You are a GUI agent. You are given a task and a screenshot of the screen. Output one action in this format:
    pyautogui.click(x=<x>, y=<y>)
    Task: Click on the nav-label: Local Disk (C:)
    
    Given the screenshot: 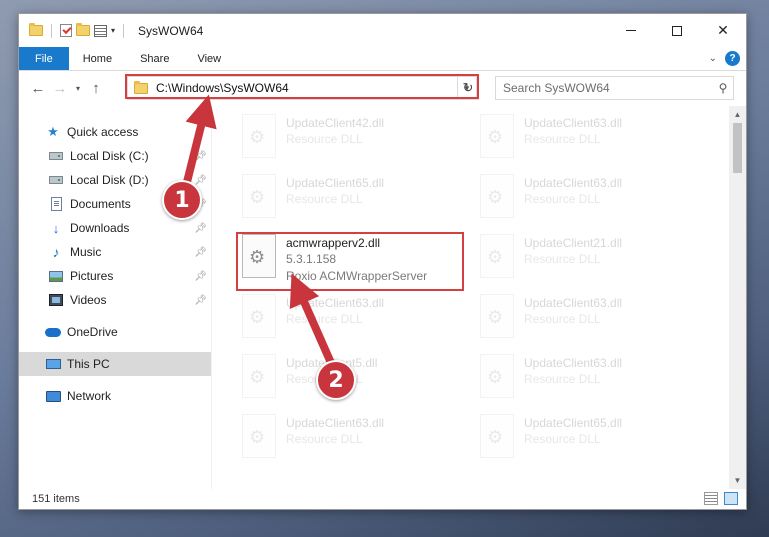 What is the action you would take?
    pyautogui.click(x=109, y=156)
    